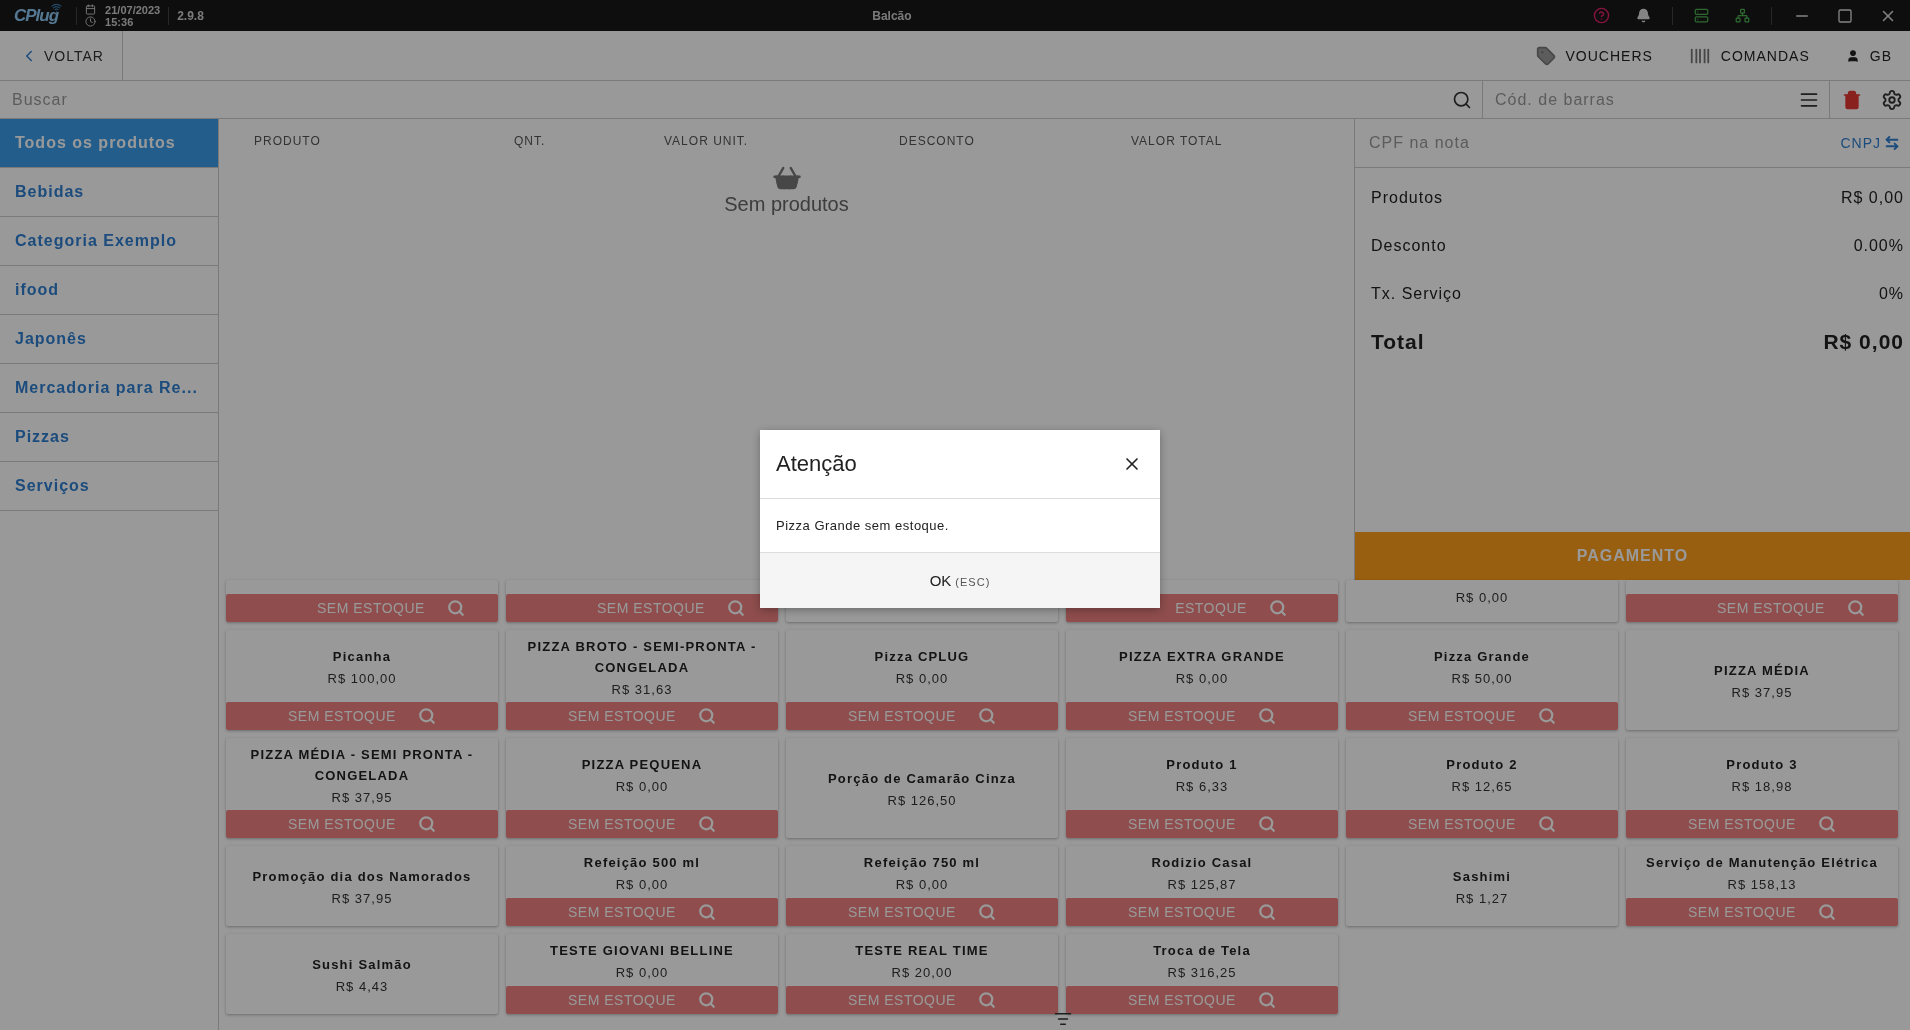 Image resolution: width=1910 pixels, height=1030 pixels. I want to click on clock-icon, so click(91, 21).